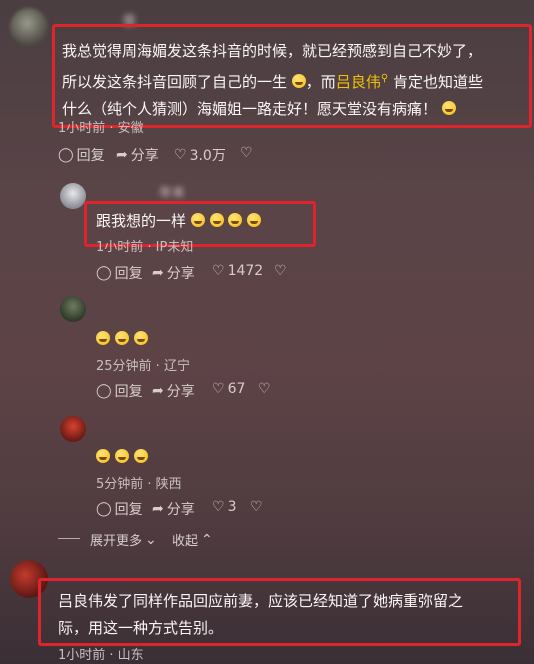 The width and height of the screenshot is (534, 664). What do you see at coordinates (384, 78) in the screenshot?
I see `search-icon: ⚲` at bounding box center [384, 78].